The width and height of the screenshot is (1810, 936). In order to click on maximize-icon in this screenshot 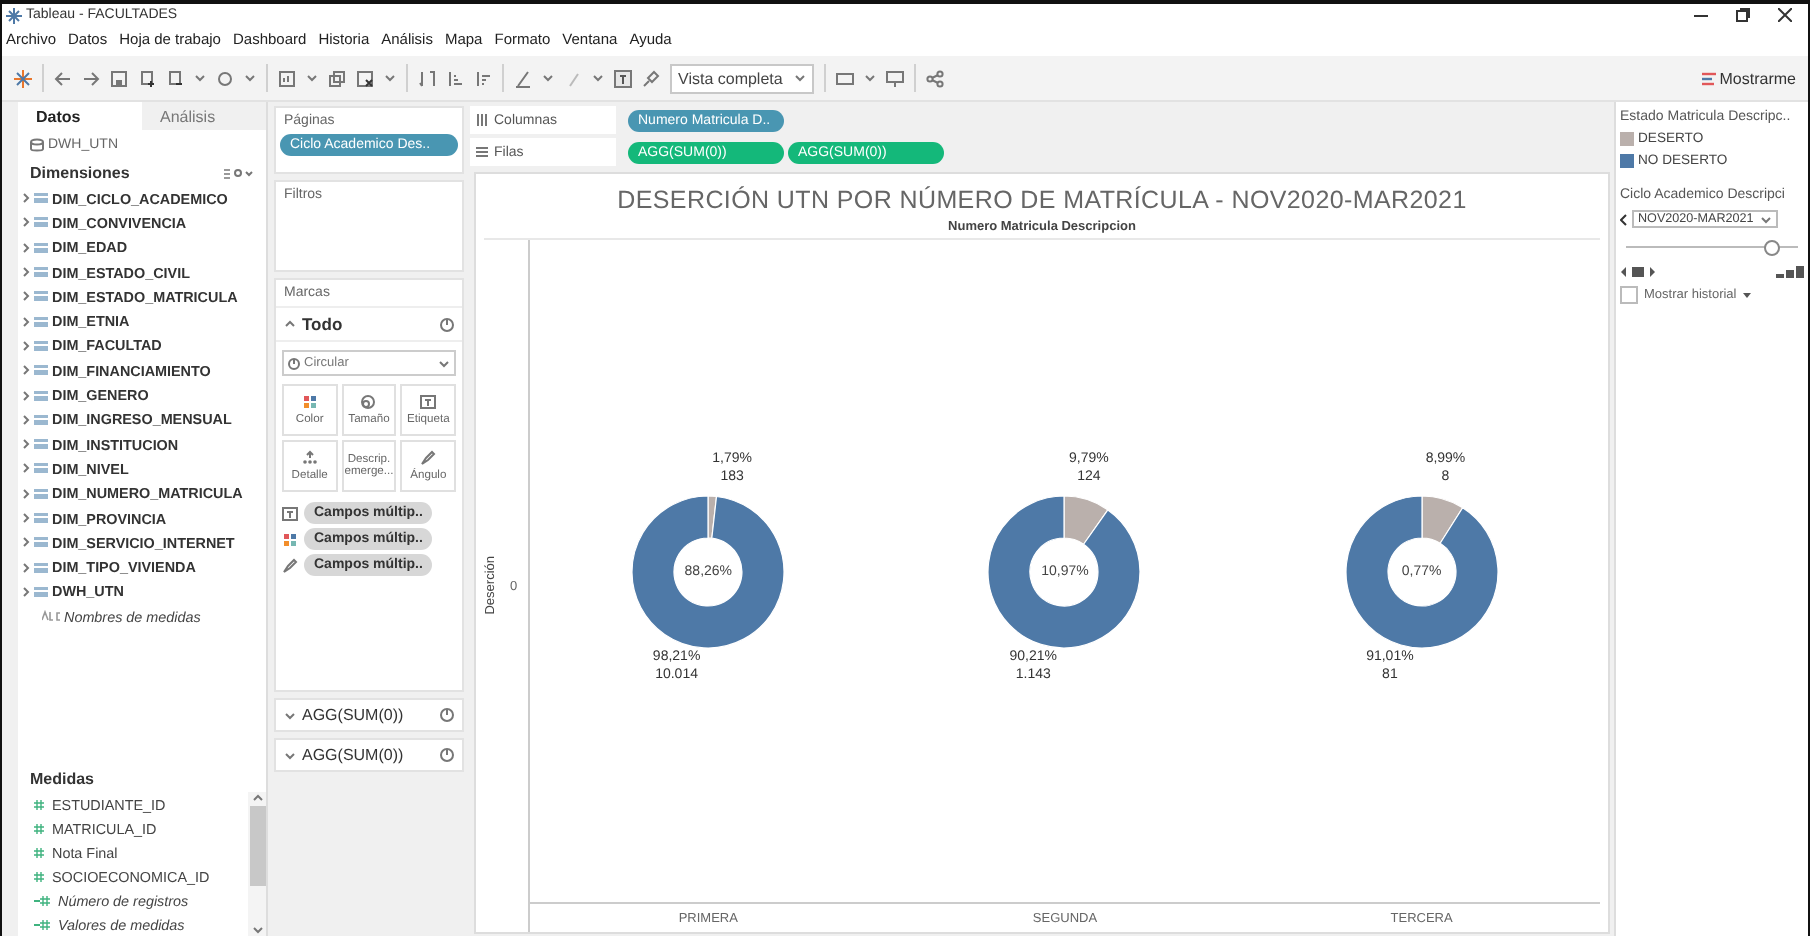, I will do `click(1743, 15)`.